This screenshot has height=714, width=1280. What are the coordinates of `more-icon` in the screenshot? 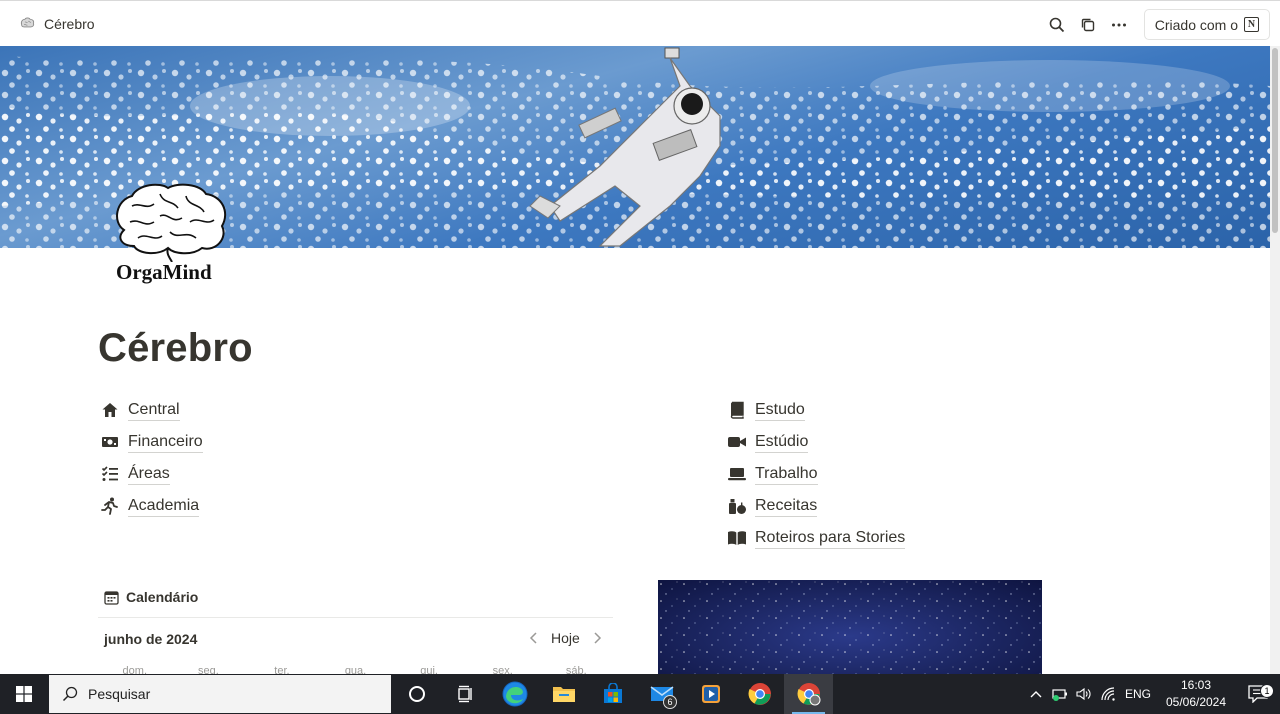 It's located at (1119, 24).